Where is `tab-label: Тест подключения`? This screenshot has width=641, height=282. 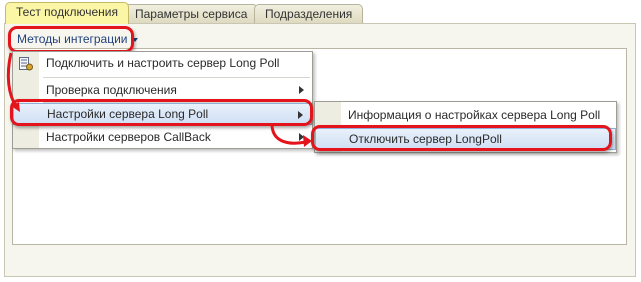 tab-label: Тест подключения is located at coordinates (67, 12).